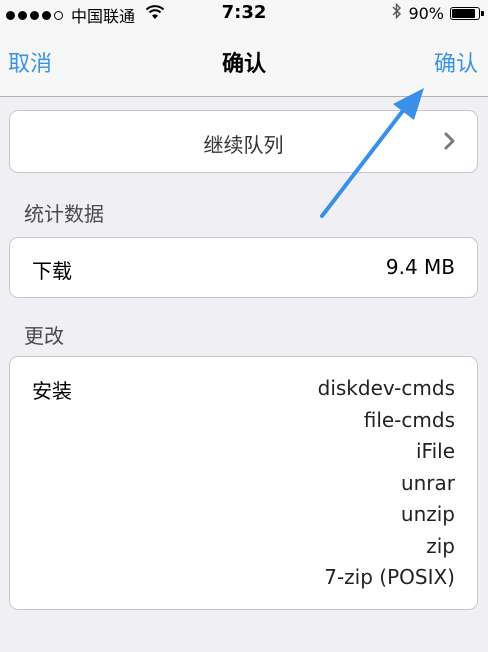 The width and height of the screenshot is (488, 652). I want to click on install-label: 安装, so click(52, 391).